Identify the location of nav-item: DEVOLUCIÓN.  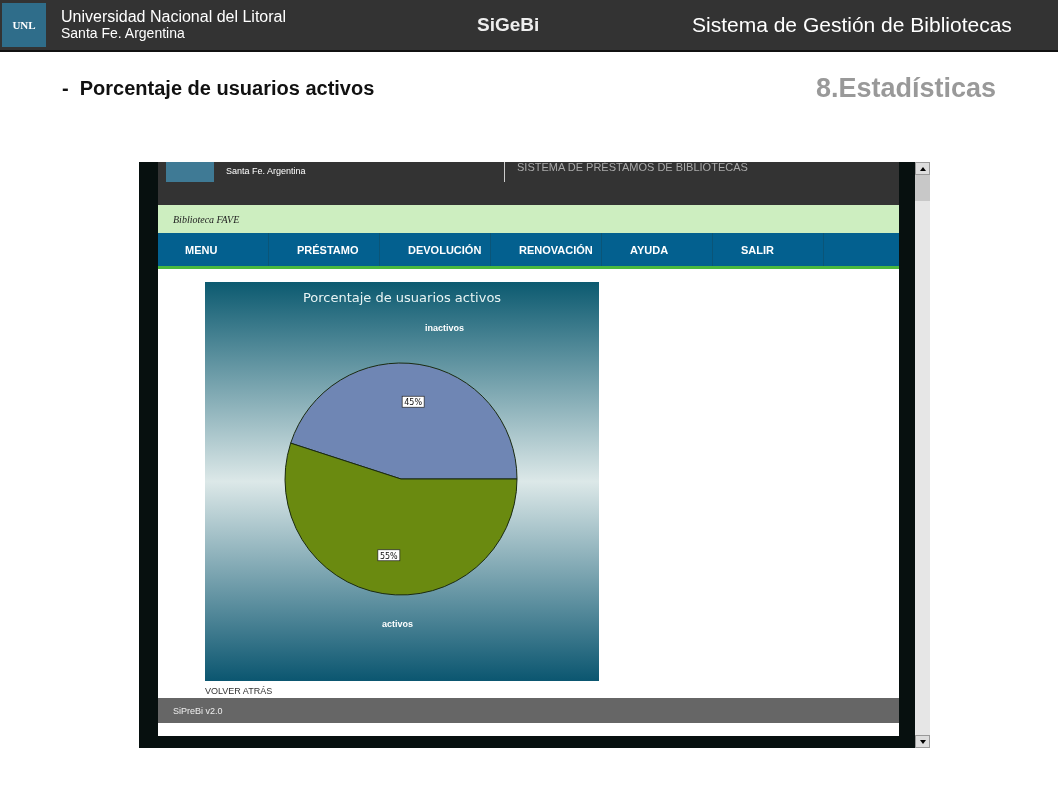
(435, 249).